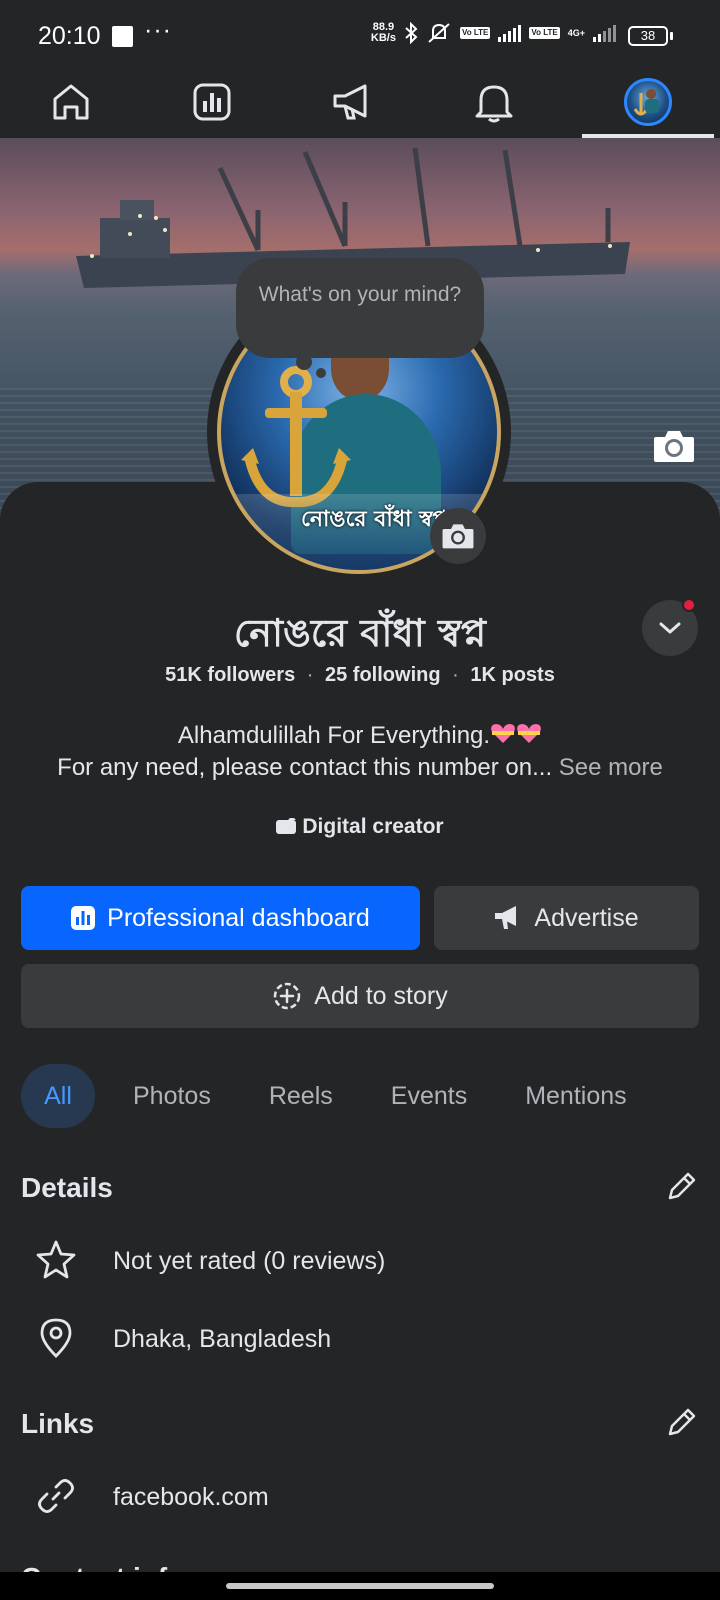  Describe the element at coordinates (304, 362) in the screenshot. I see `bubble-tail-large` at that location.